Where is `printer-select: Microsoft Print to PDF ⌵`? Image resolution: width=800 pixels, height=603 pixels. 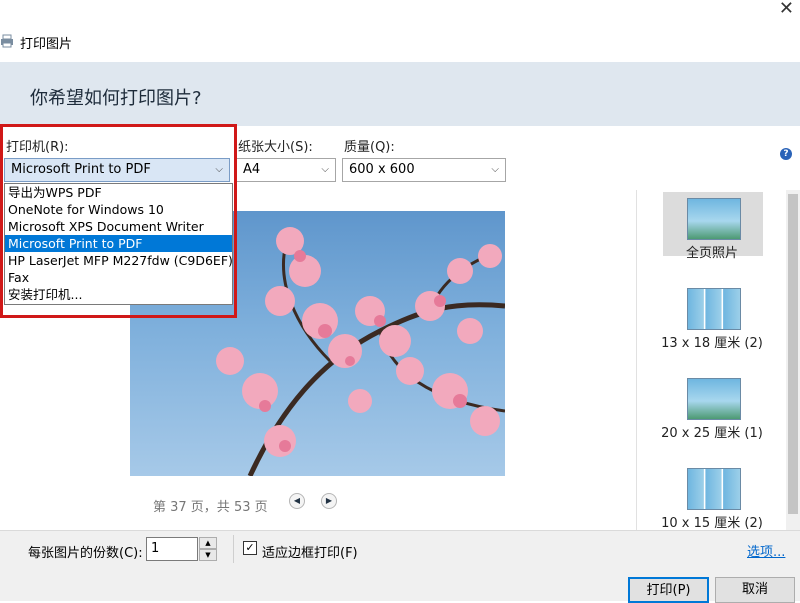
printer-select: Microsoft Print to PDF ⌵ is located at coordinates (117, 170).